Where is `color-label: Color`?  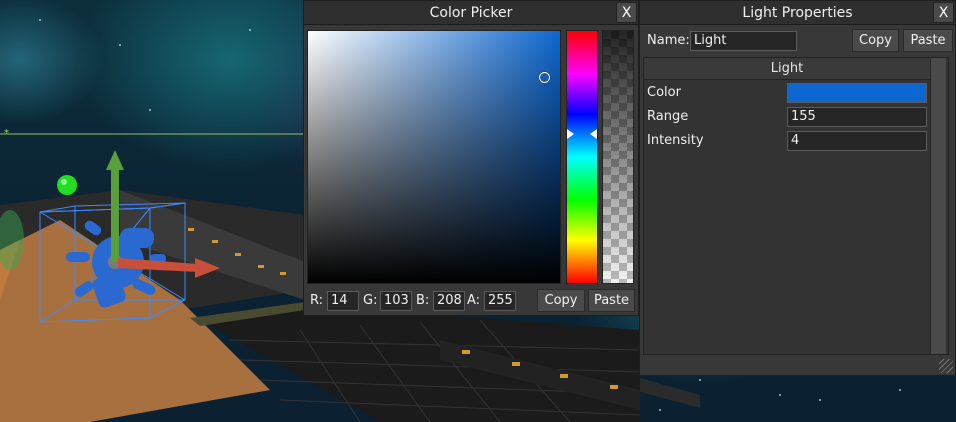 color-label: Color is located at coordinates (664, 92).